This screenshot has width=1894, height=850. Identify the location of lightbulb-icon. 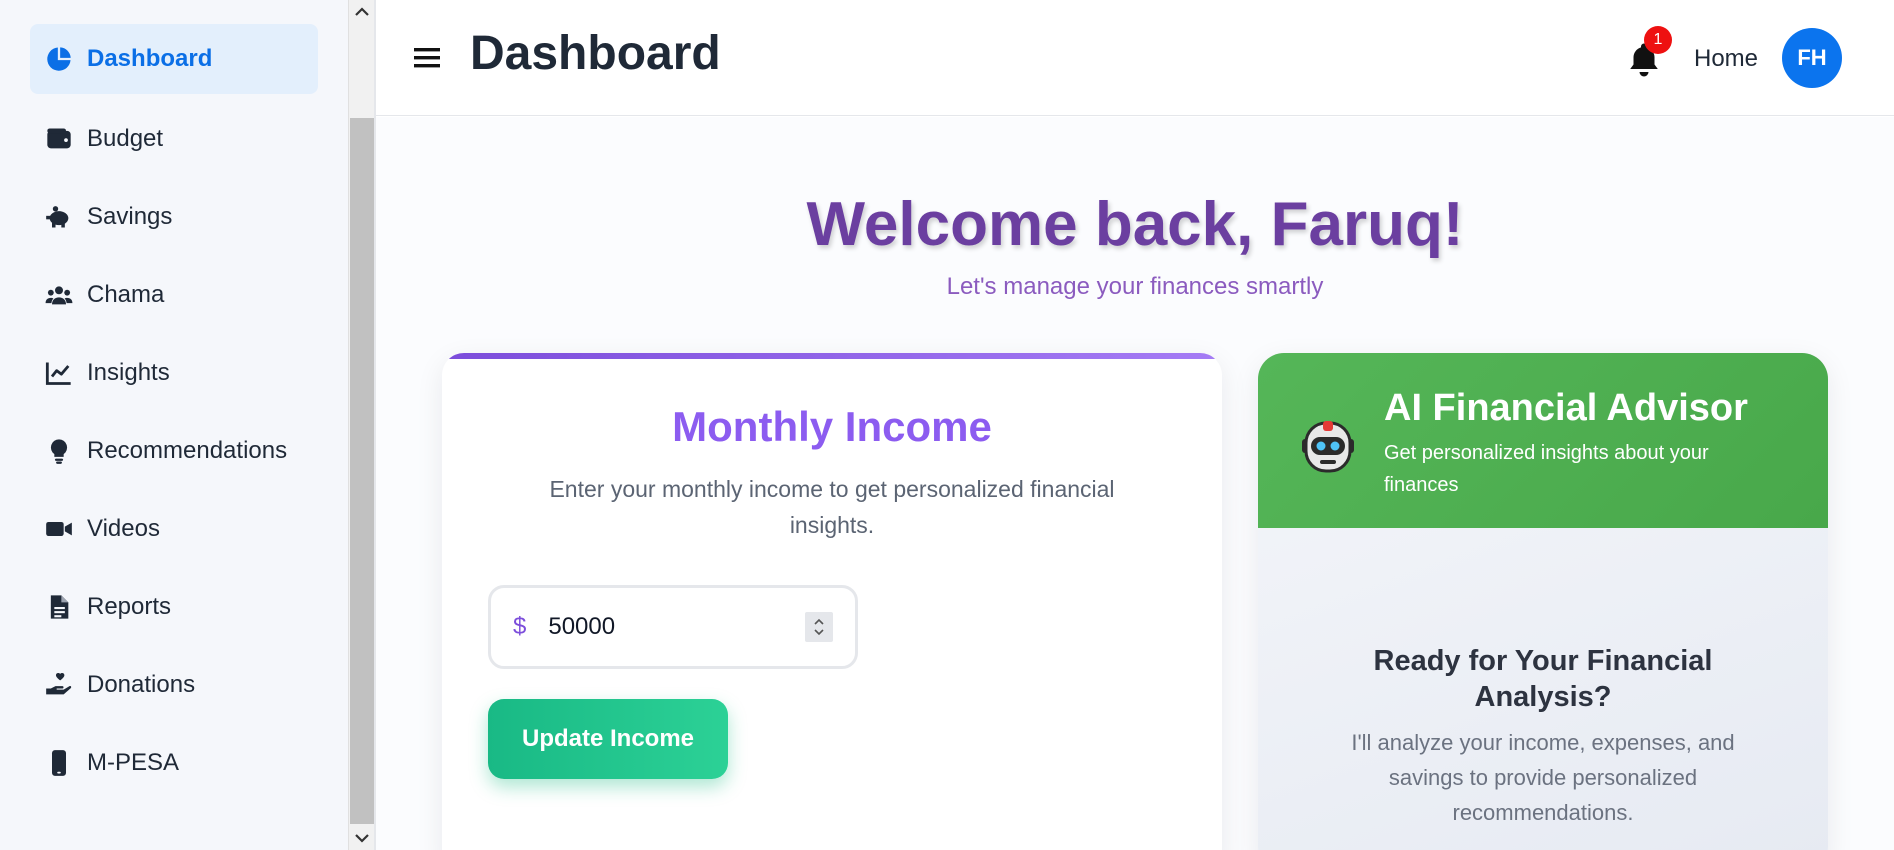
(59, 451).